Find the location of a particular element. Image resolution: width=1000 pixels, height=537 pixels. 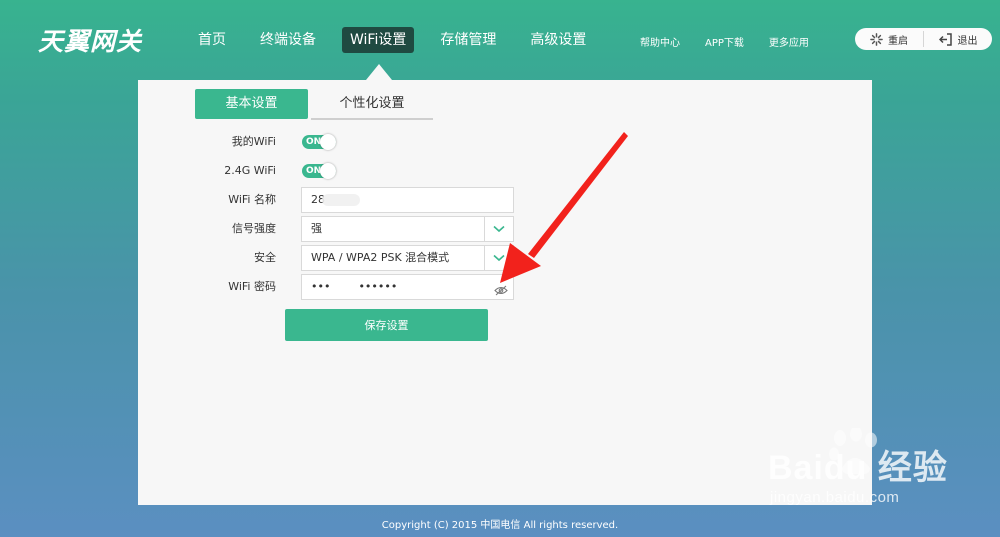

row-my-wifi: 我的WiFi ON is located at coordinates (505, 142).